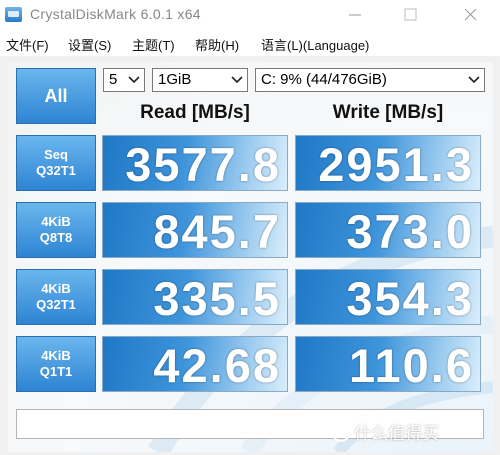 This screenshot has height=455, width=500. I want to click on read-value: 335.5, so click(217, 298).